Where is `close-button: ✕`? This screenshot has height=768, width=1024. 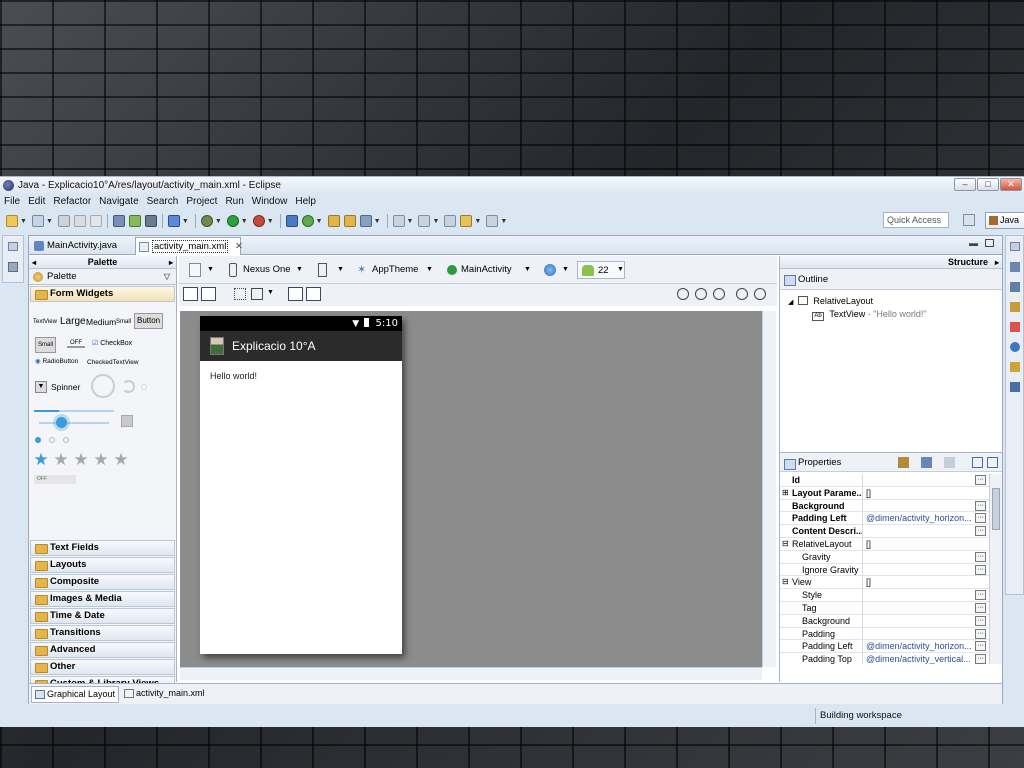 close-button: ✕ is located at coordinates (1011, 184).